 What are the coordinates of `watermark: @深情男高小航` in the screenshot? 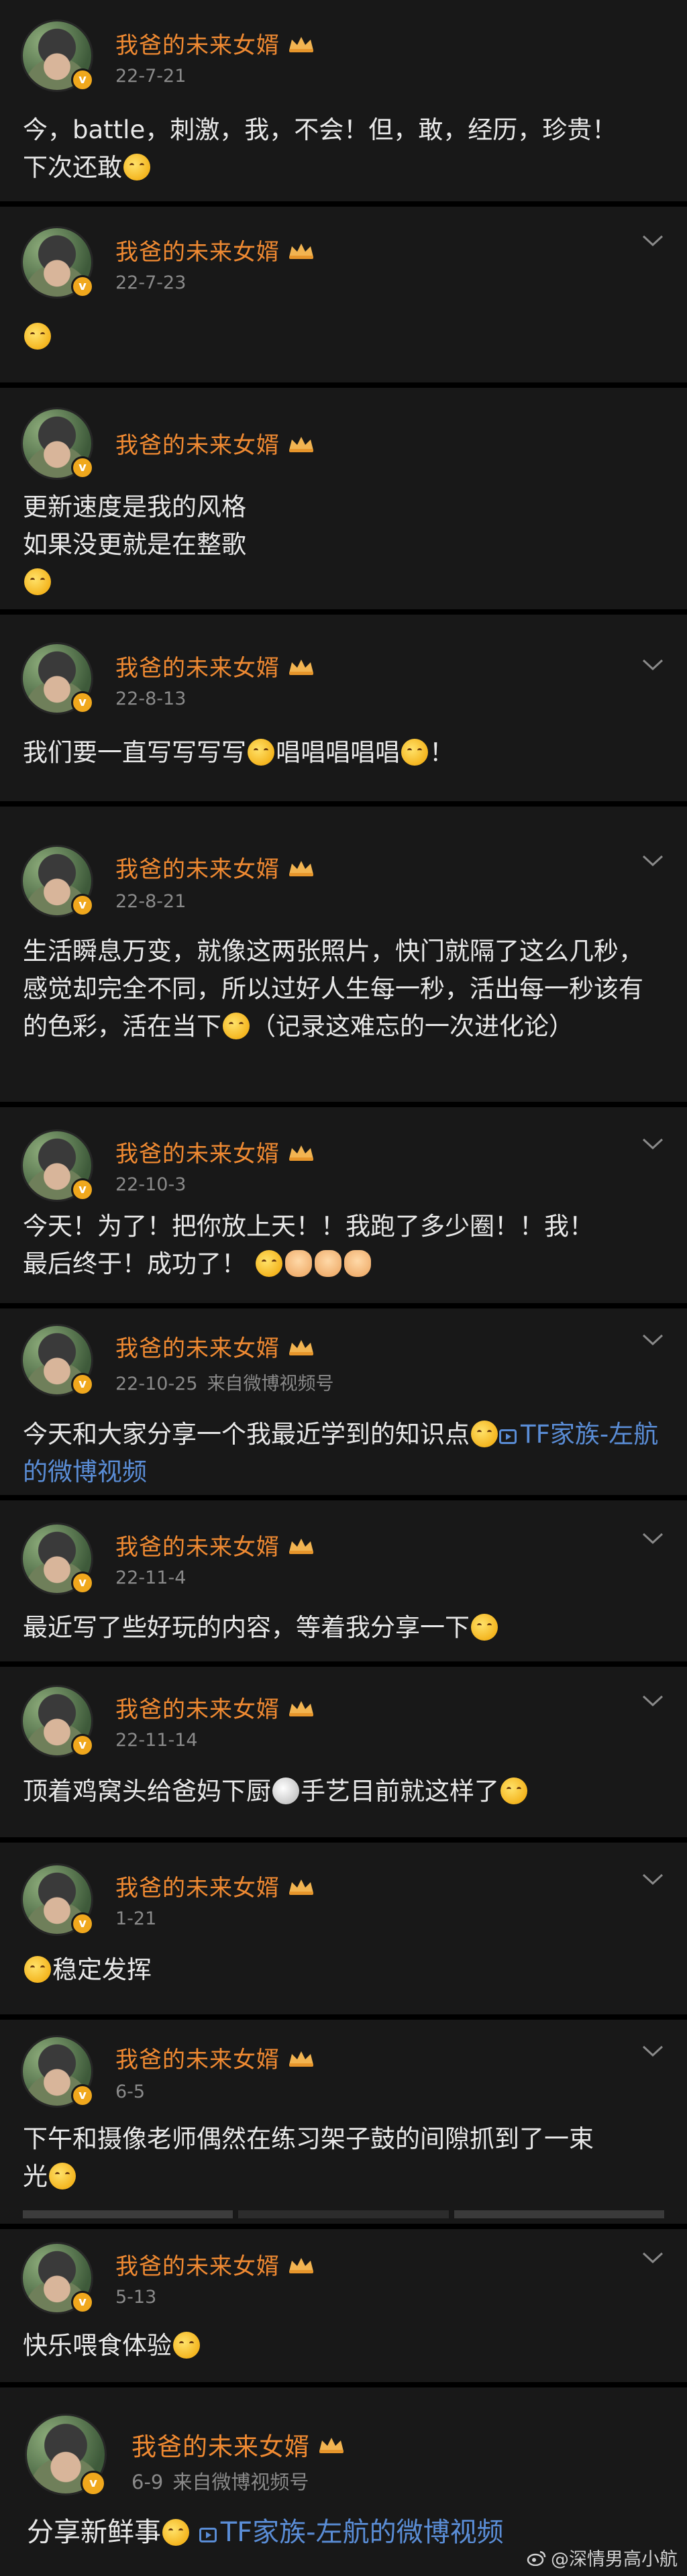 It's located at (602, 2557).